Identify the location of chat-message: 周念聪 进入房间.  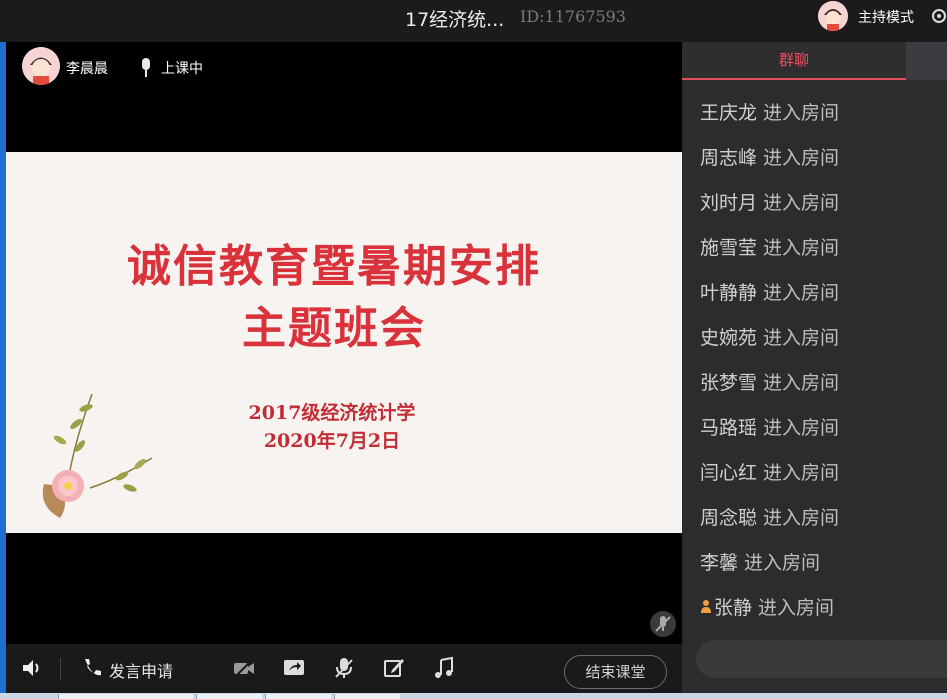
(769, 525).